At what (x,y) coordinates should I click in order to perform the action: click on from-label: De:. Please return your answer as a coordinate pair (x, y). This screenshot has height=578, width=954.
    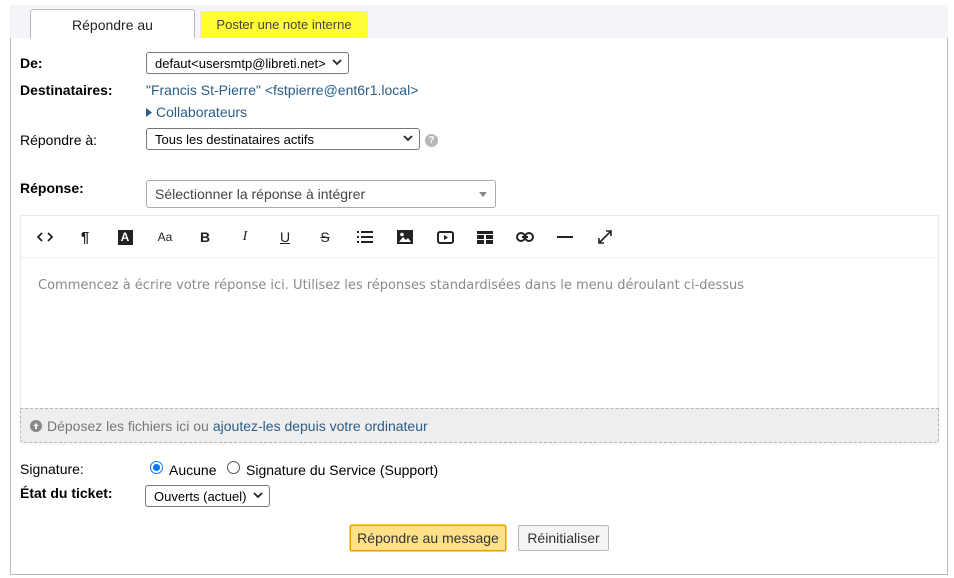
    Looking at the image, I should click on (31, 63).